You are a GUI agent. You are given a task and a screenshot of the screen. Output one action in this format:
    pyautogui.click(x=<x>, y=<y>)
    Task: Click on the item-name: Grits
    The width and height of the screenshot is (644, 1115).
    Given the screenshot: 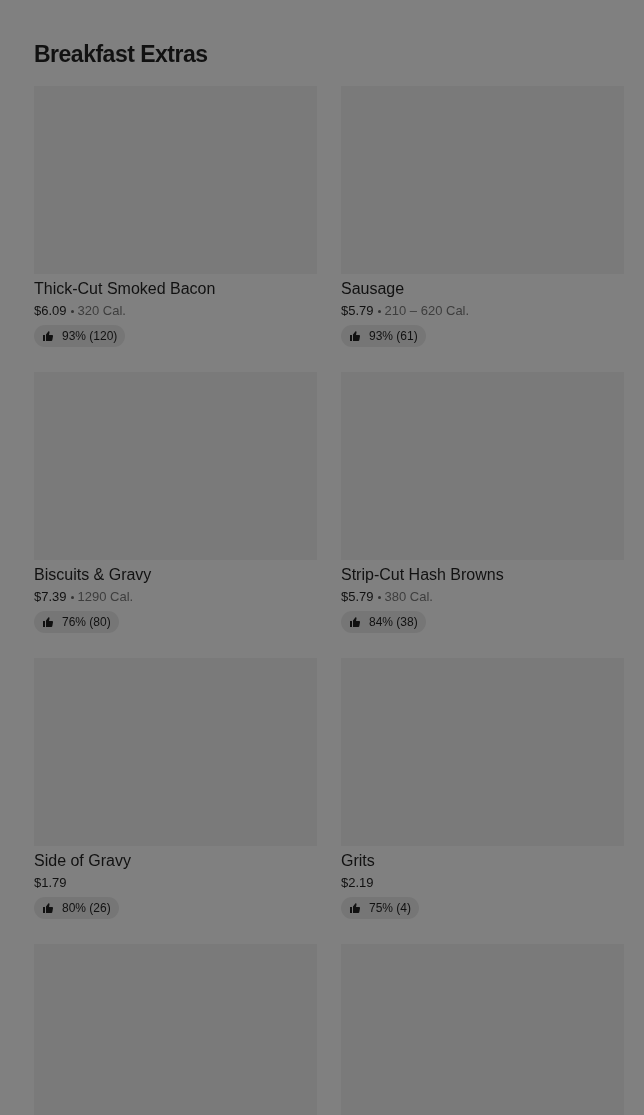 What is the action you would take?
    pyautogui.click(x=358, y=861)
    